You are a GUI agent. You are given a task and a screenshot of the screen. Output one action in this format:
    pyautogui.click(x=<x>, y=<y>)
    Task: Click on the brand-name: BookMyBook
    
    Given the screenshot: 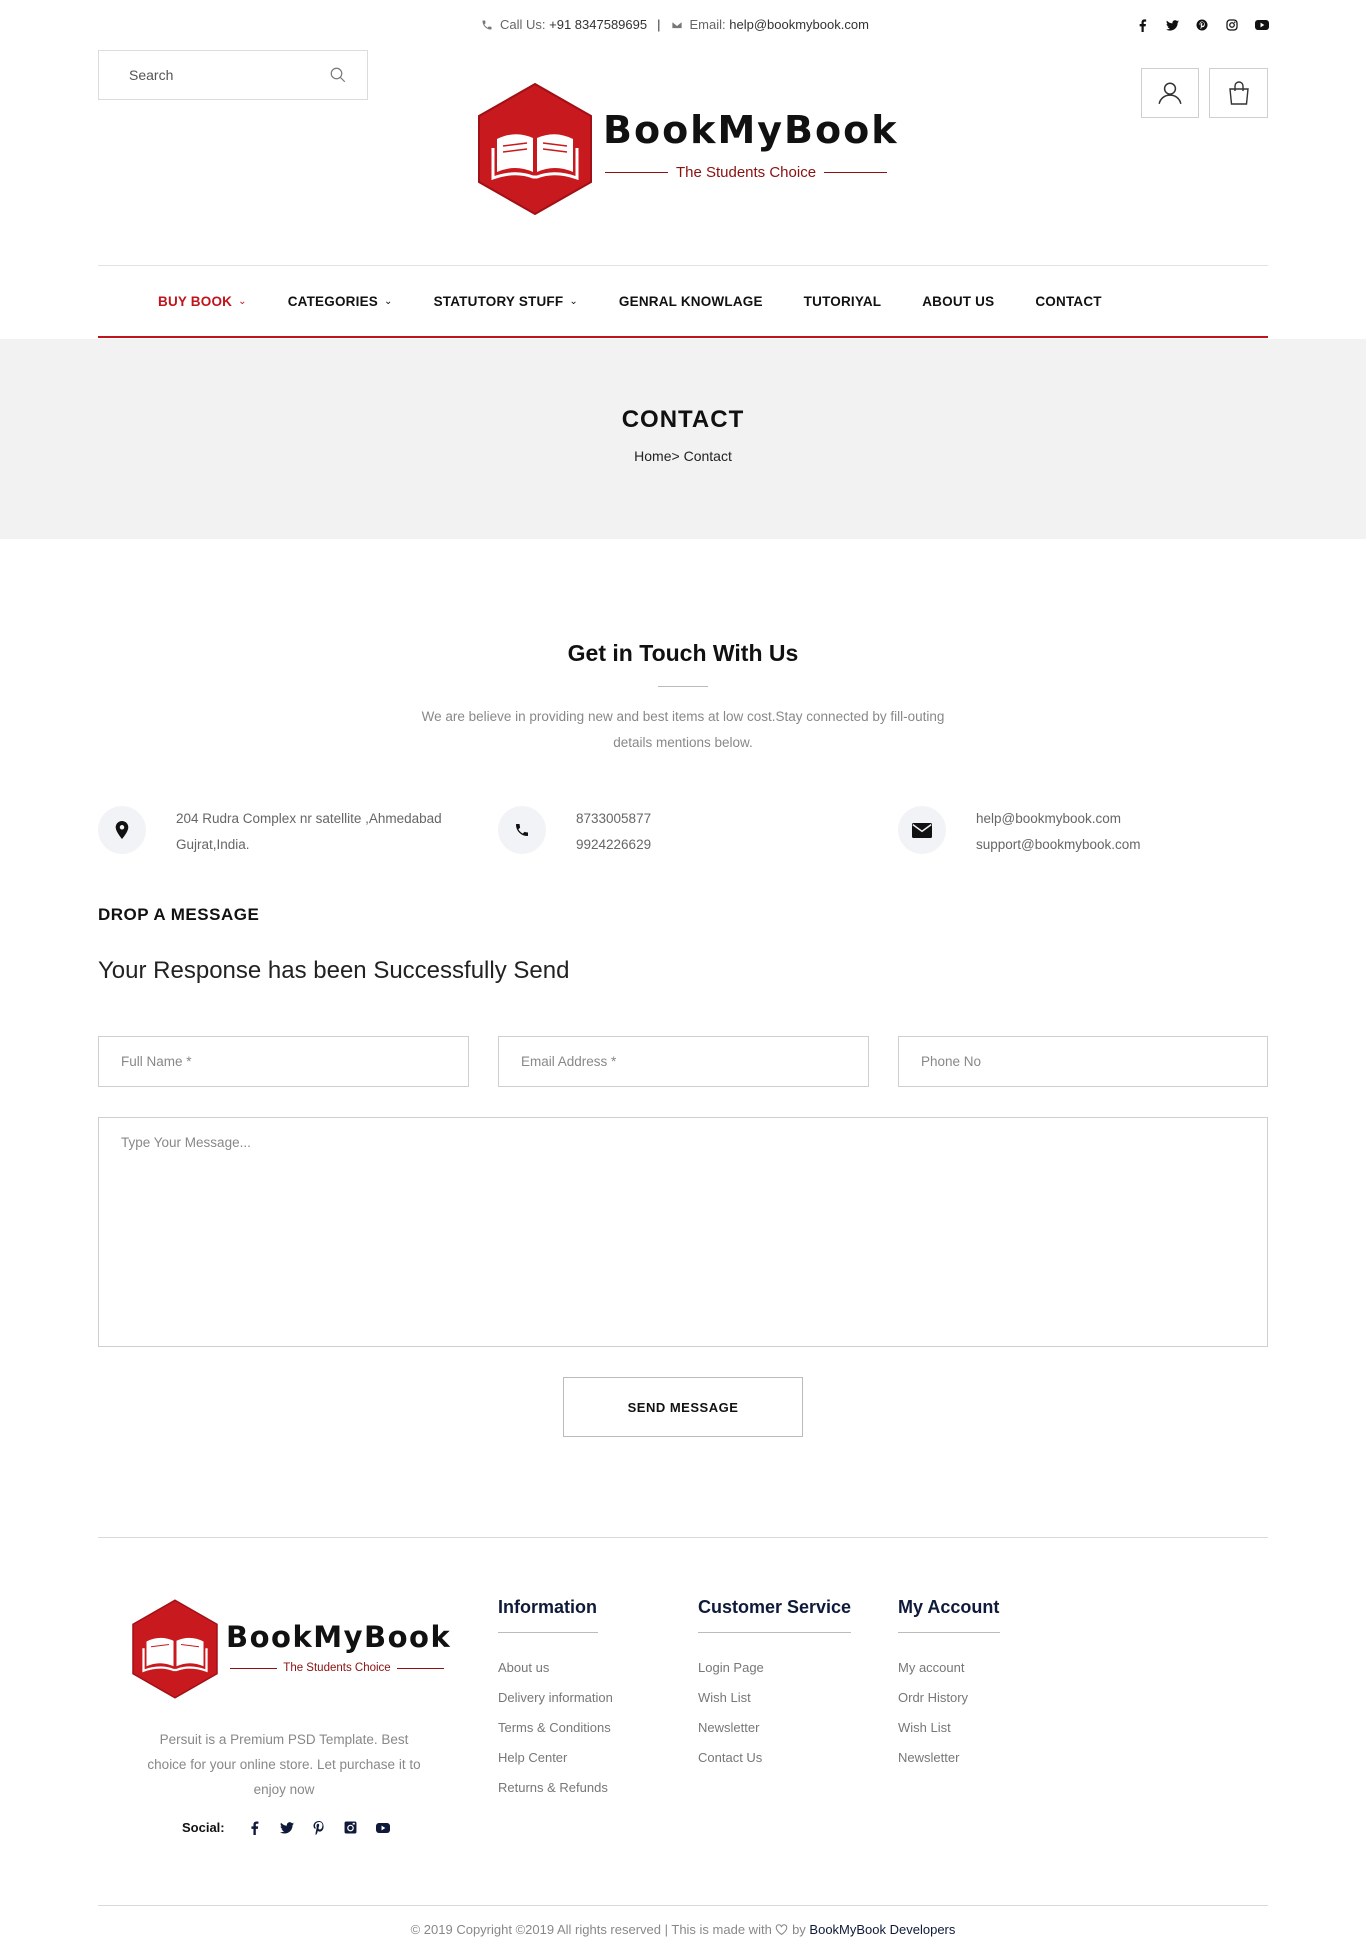 What is the action you would take?
    pyautogui.click(x=751, y=130)
    